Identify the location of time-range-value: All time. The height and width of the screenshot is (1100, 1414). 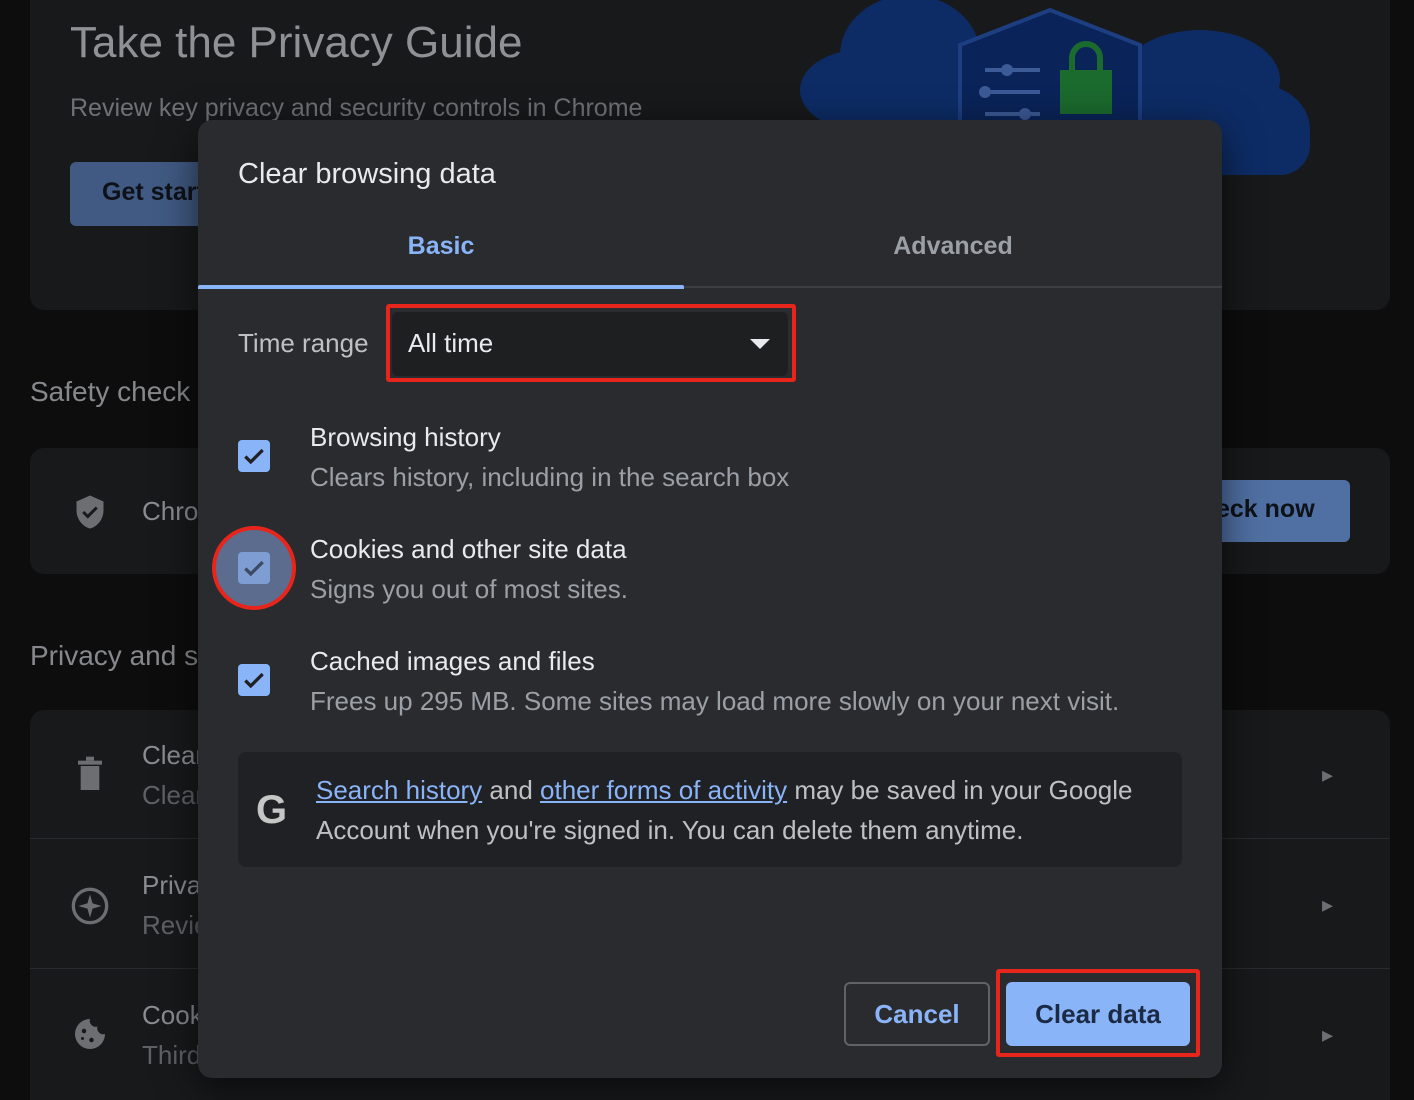
(451, 343).